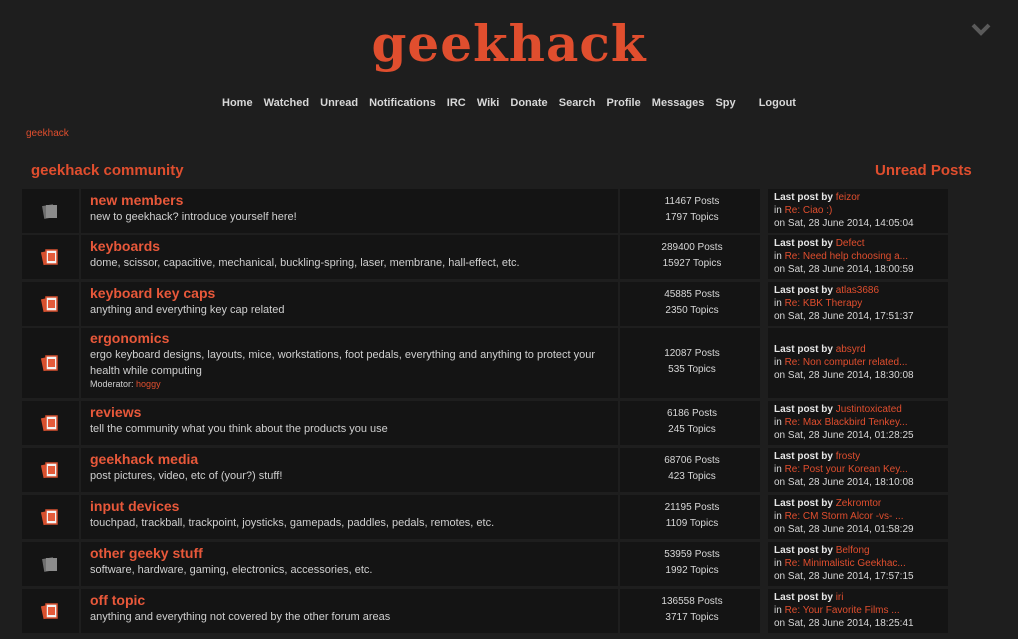 The height and width of the screenshot is (639, 1018). Describe the element at coordinates (624, 103) in the screenshot. I see `nav-profile: Profile` at that location.